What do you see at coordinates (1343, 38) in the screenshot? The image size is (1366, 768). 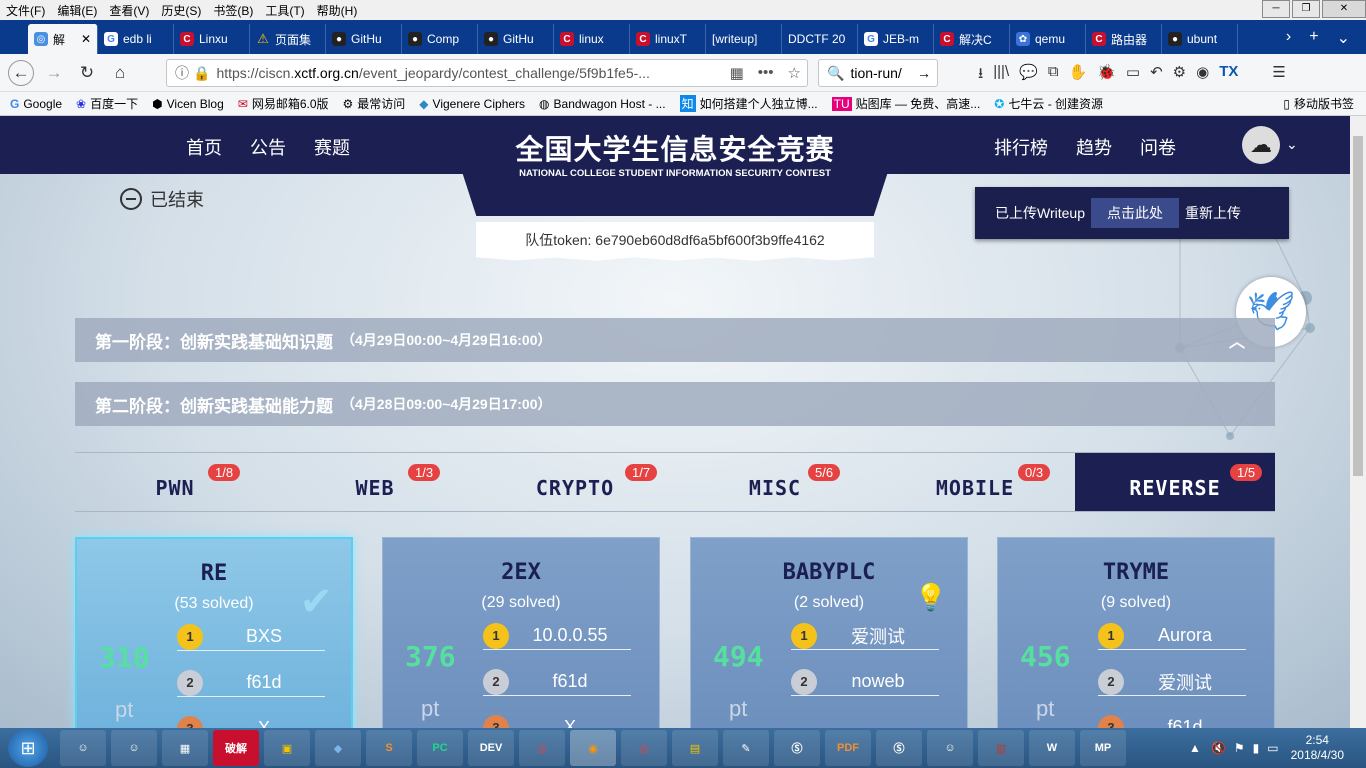 I see `list-all-tabs-icon: ⌄` at bounding box center [1343, 38].